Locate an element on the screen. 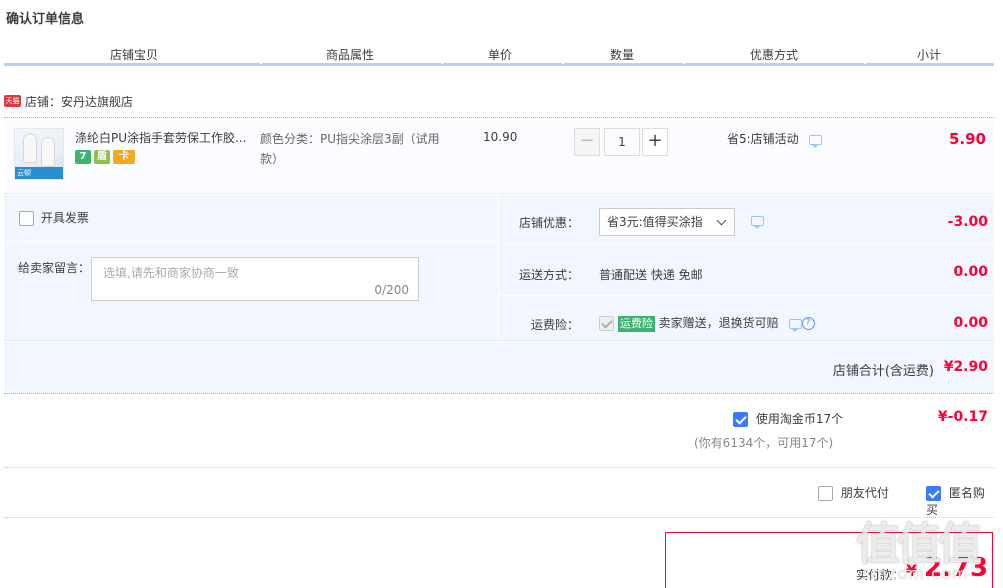 The width and height of the screenshot is (1003, 588). column-headers: 店铺宝贝 商品属性 单价 数量 优惠方式 小计 is located at coordinates (499, 55).